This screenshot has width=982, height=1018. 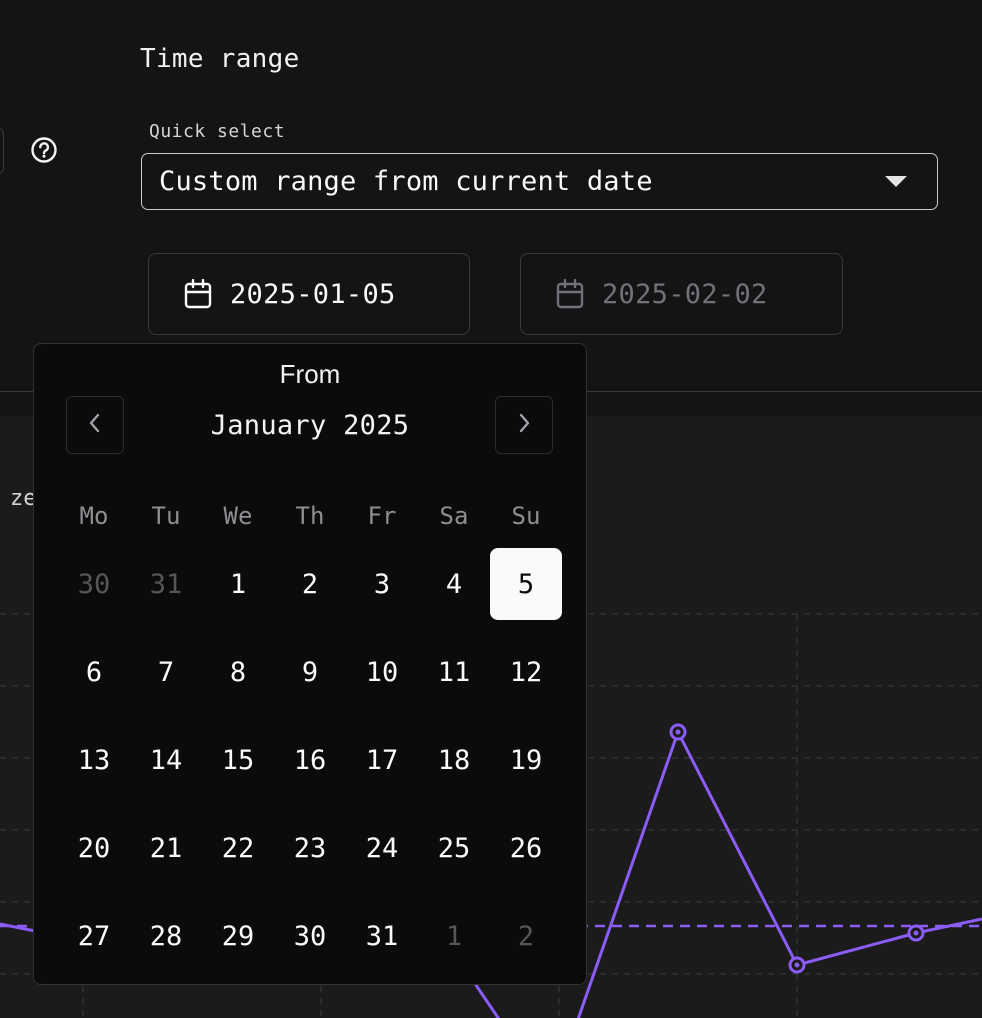 I want to click on weekday-label: Sa, so click(x=454, y=516).